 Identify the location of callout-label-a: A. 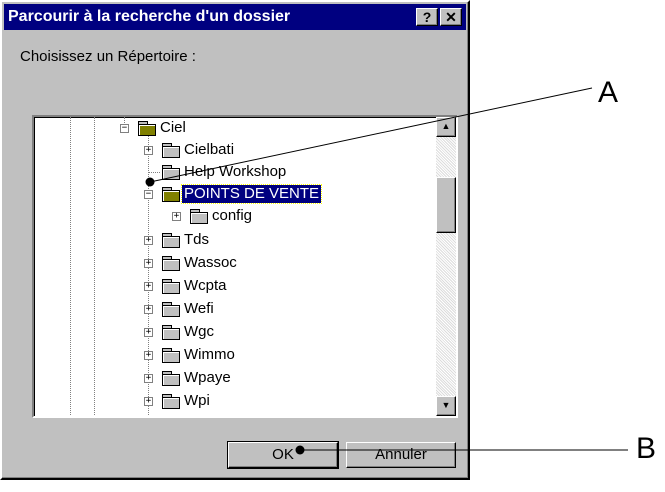
(608, 92).